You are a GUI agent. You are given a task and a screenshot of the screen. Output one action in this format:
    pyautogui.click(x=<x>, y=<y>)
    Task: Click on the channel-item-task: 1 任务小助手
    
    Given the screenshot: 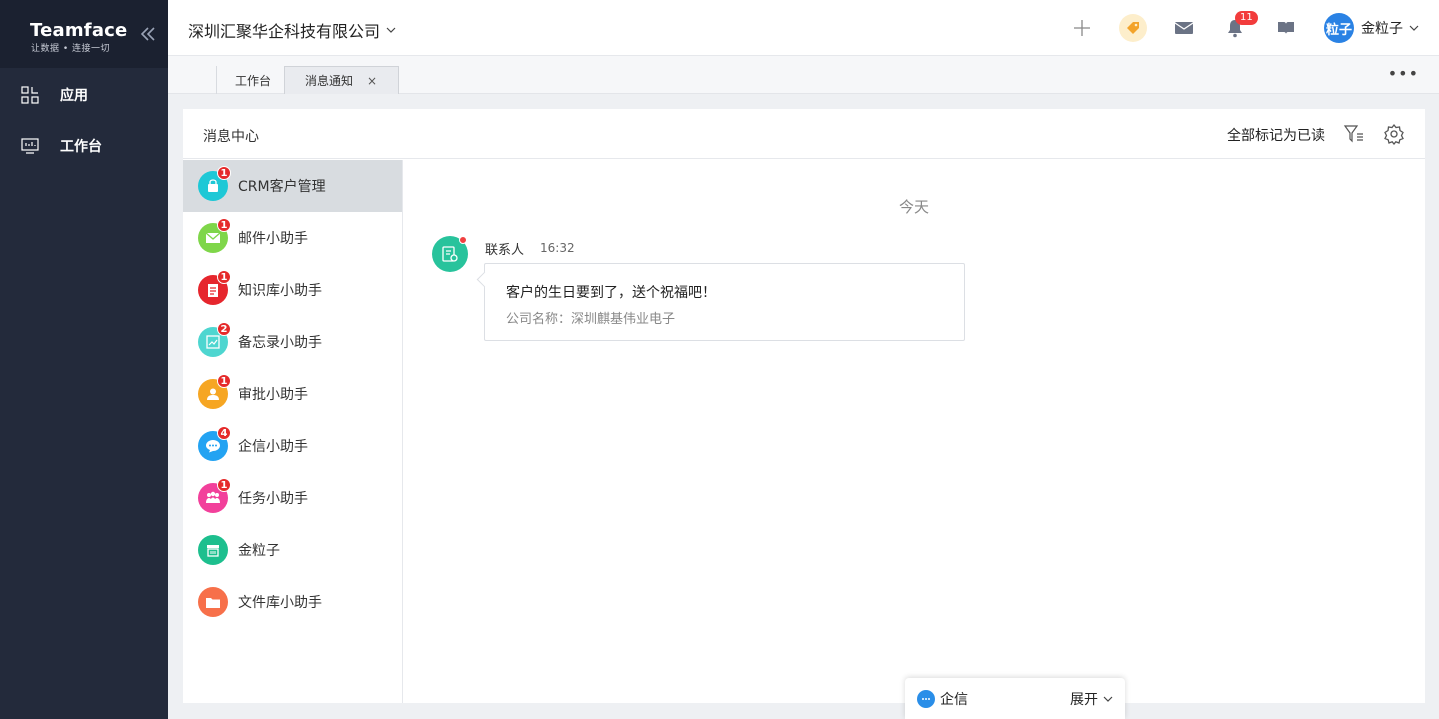 What is the action you would take?
    pyautogui.click(x=292, y=498)
    